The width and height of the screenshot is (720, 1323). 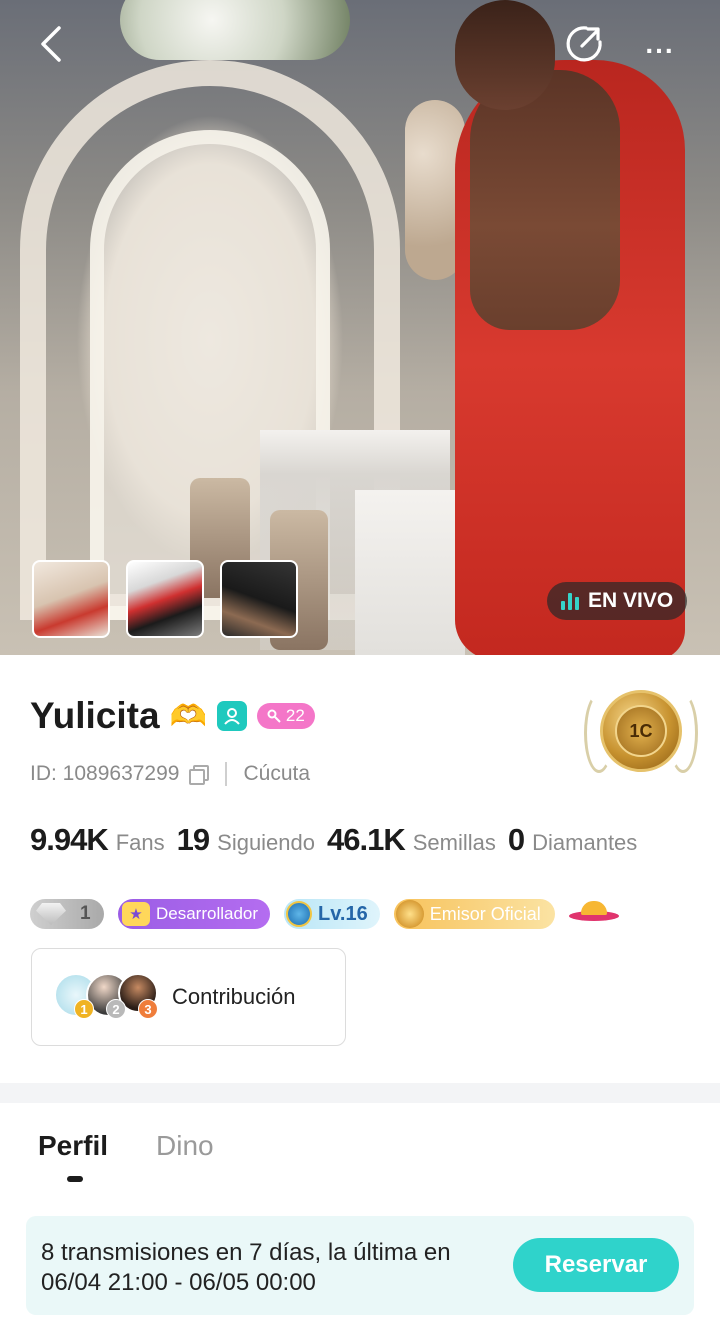 What do you see at coordinates (683, 733) in the screenshot?
I see `laurel-right` at bounding box center [683, 733].